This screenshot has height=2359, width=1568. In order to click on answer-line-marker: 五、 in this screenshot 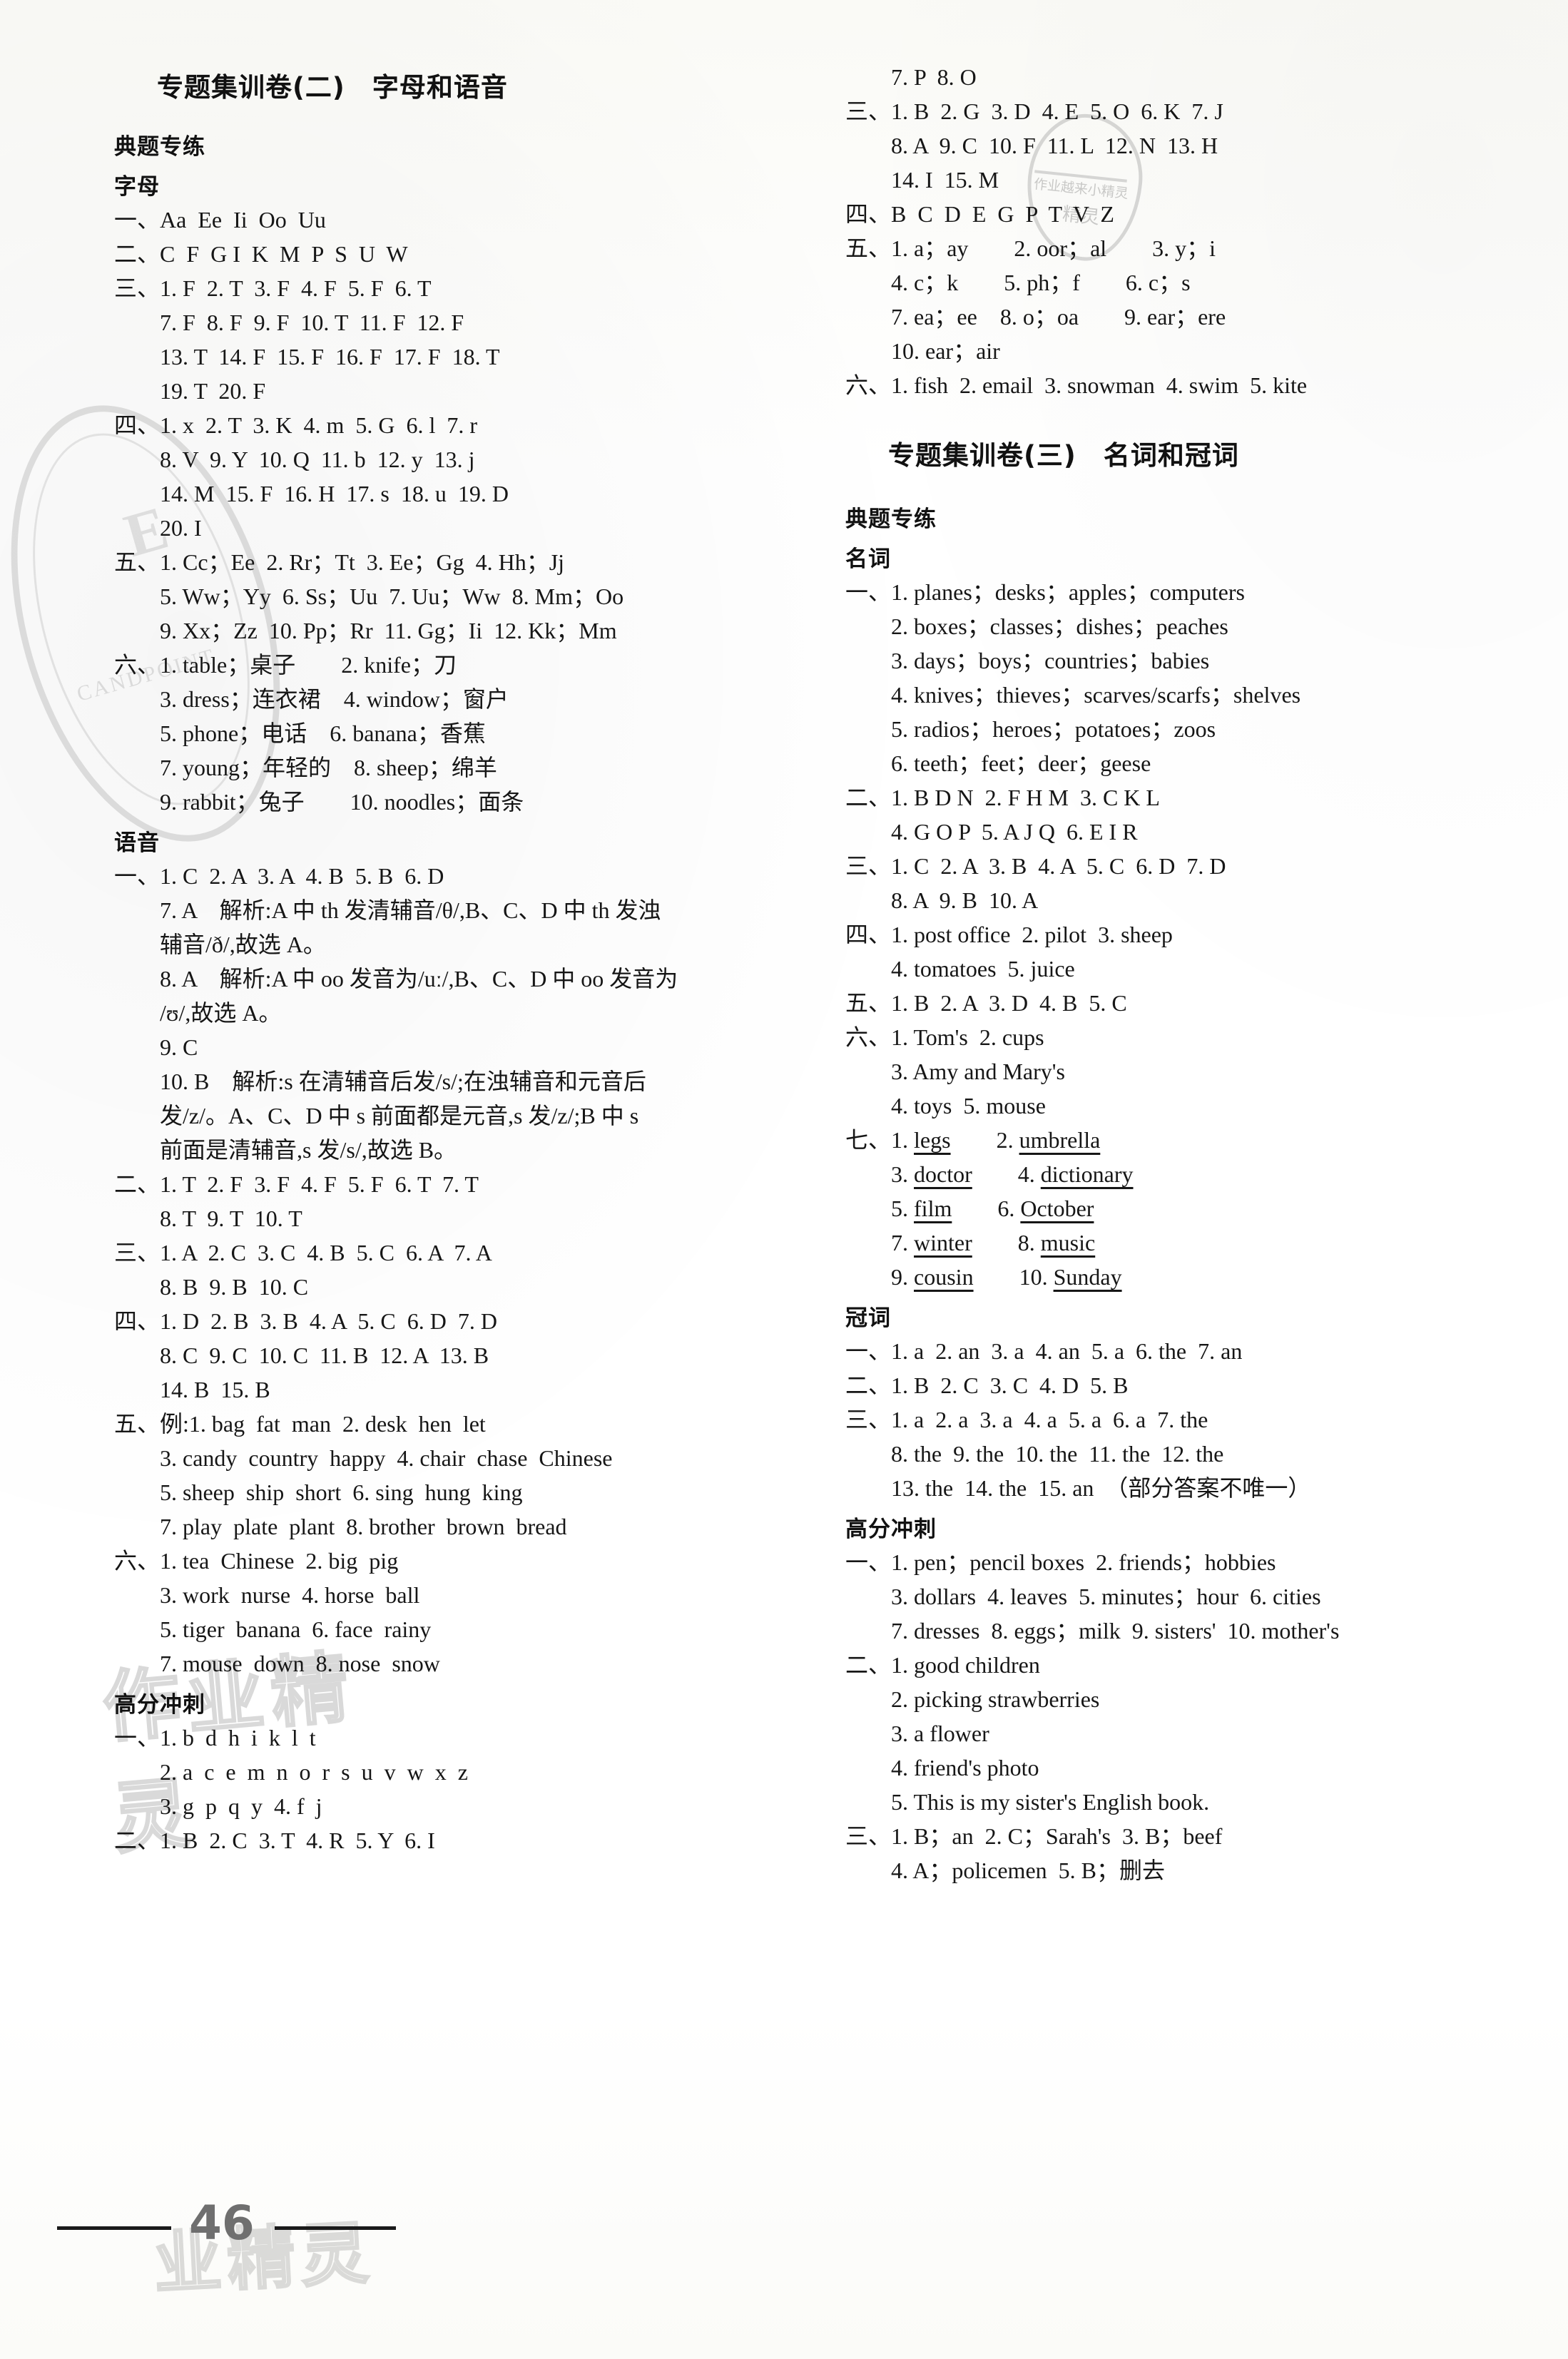, I will do `click(137, 1424)`.